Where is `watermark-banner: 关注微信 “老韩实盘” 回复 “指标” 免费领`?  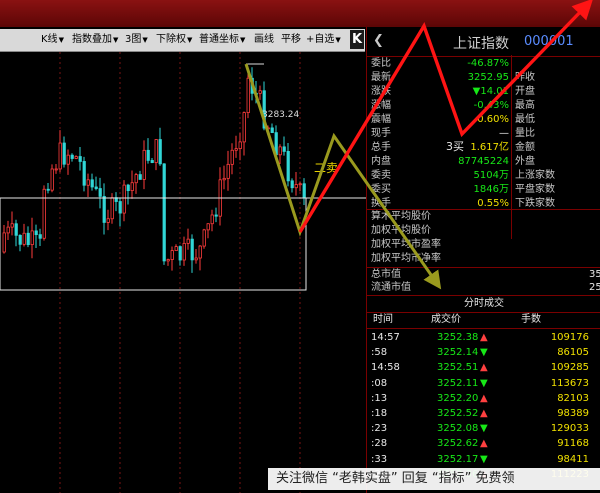 watermark-banner: 关注微信 “老韩实盘” 回复 “指标” 免费领 is located at coordinates (434, 479).